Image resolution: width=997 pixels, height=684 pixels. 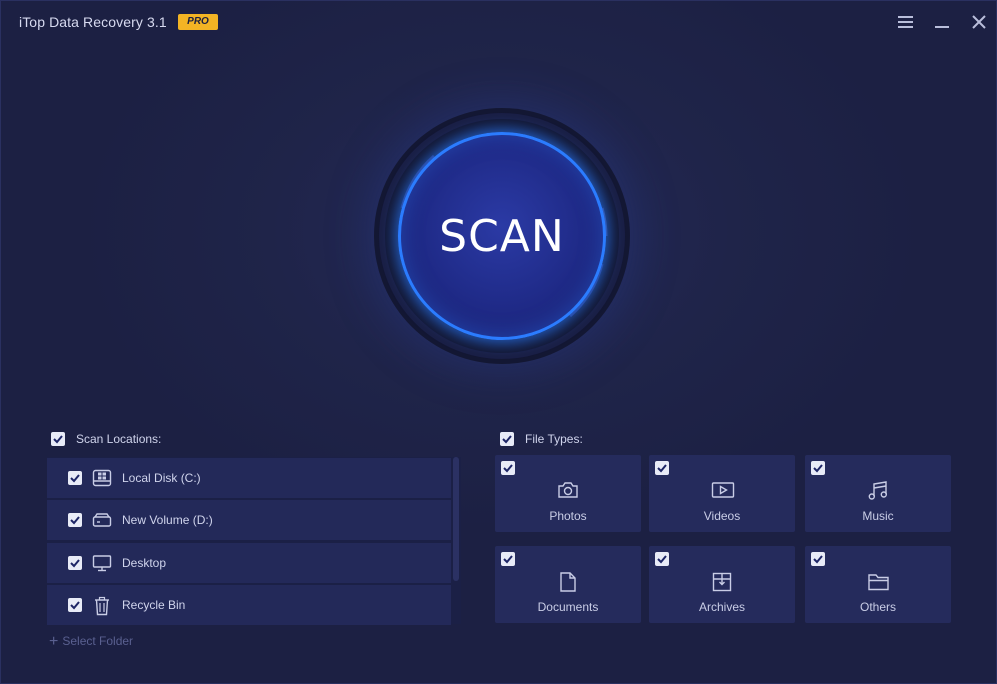 What do you see at coordinates (119, 439) in the screenshot?
I see `scan-locations-header: Scan Locations:` at bounding box center [119, 439].